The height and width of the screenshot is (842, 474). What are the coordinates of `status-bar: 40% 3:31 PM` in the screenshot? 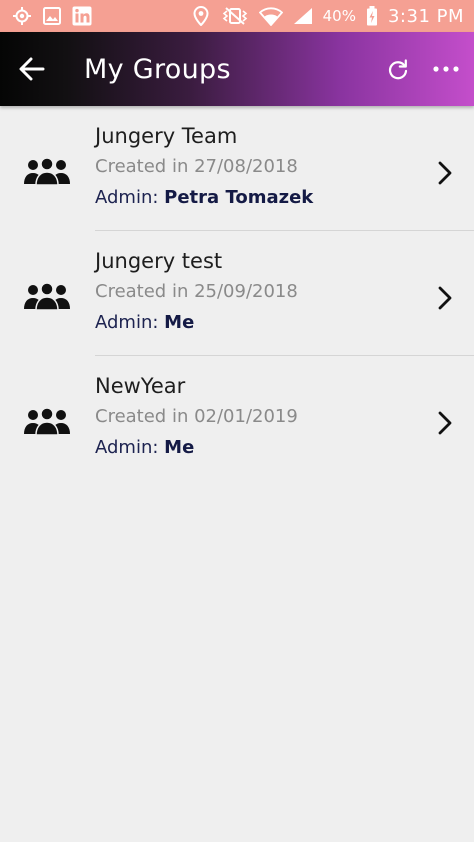 It's located at (237, 16).